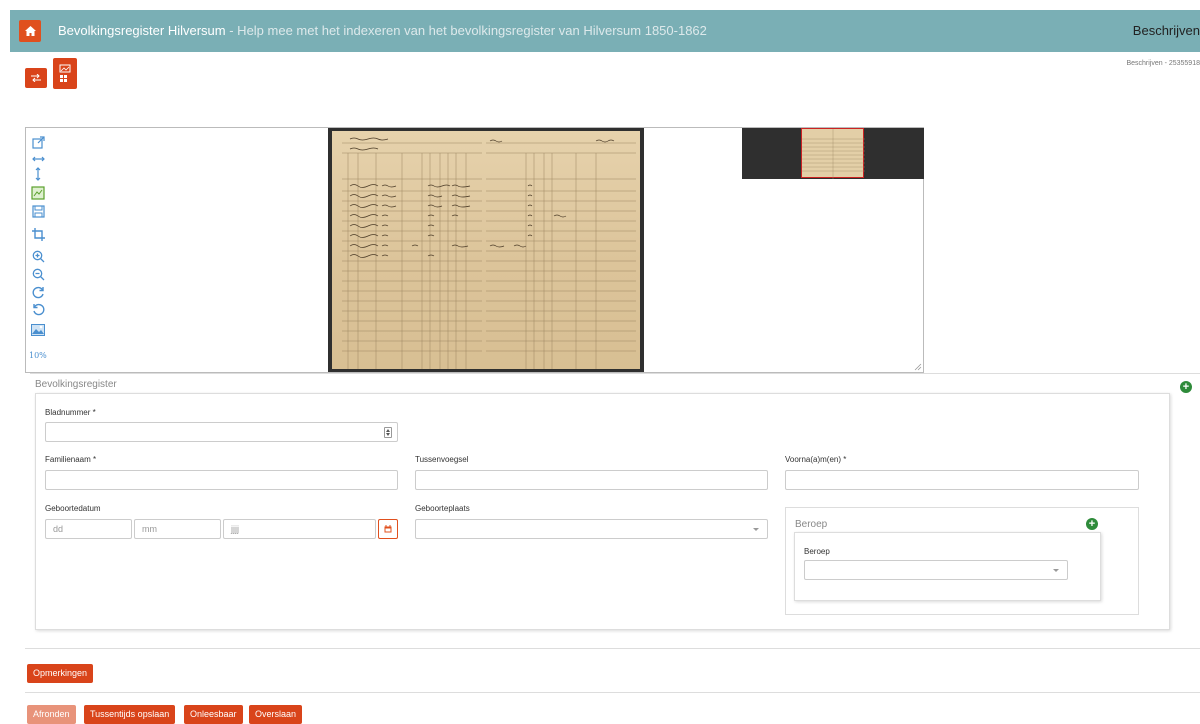 This screenshot has width=1200, height=724. I want to click on birth-year-input: jjjj, so click(299, 529).